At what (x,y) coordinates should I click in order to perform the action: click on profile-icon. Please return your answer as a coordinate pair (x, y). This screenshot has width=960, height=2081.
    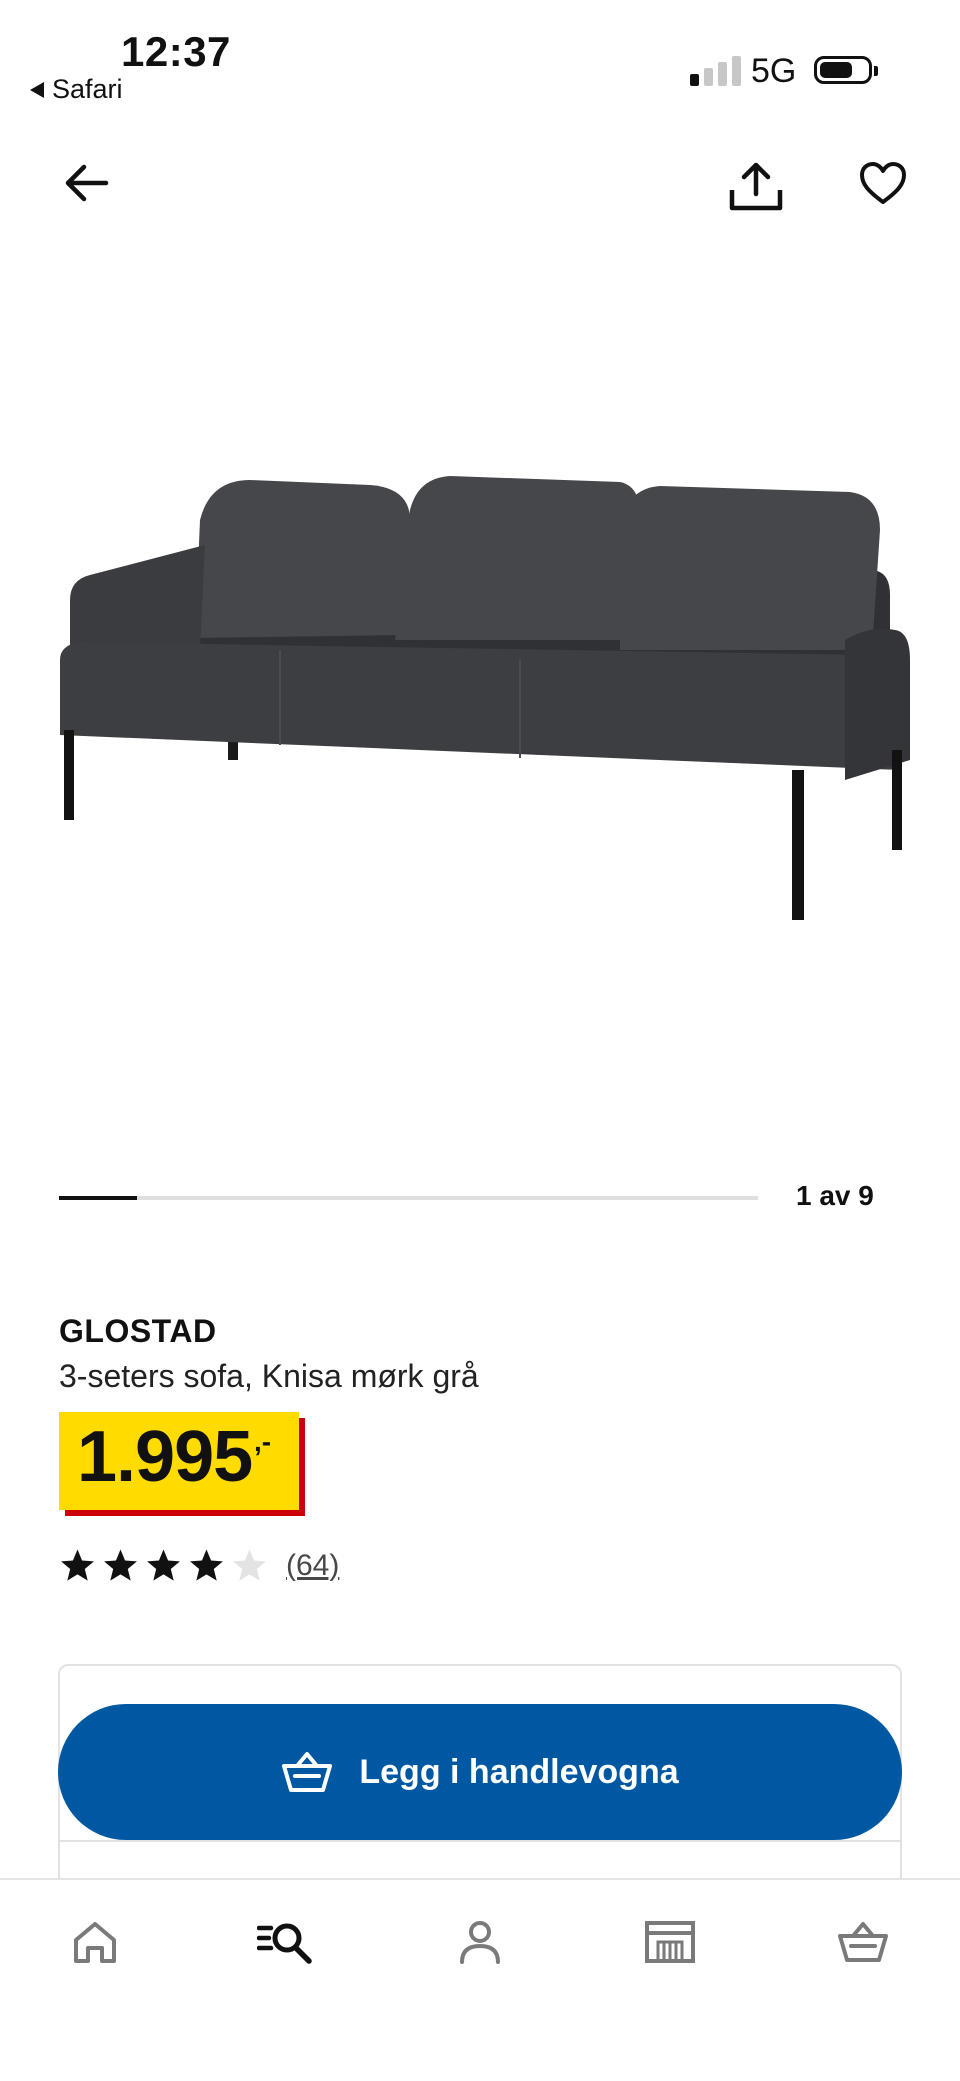
    Looking at the image, I should click on (480, 1942).